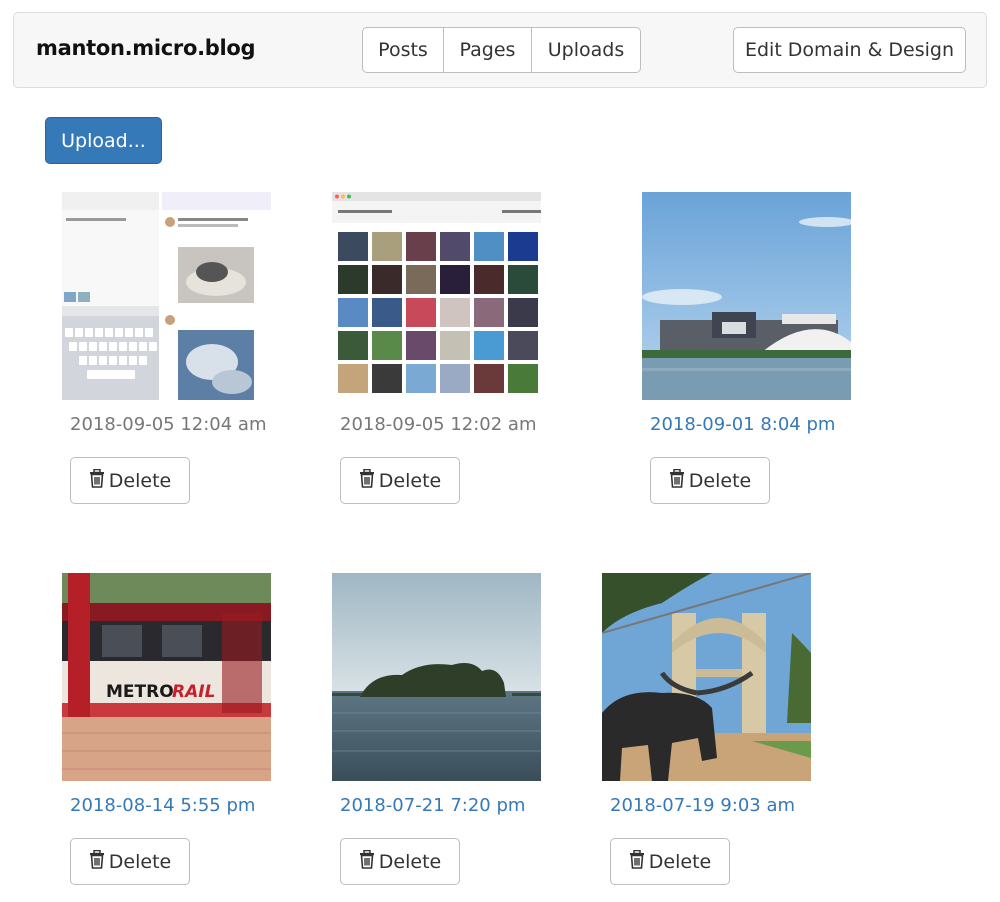  I want to click on tab-posts: Posts, so click(403, 50).